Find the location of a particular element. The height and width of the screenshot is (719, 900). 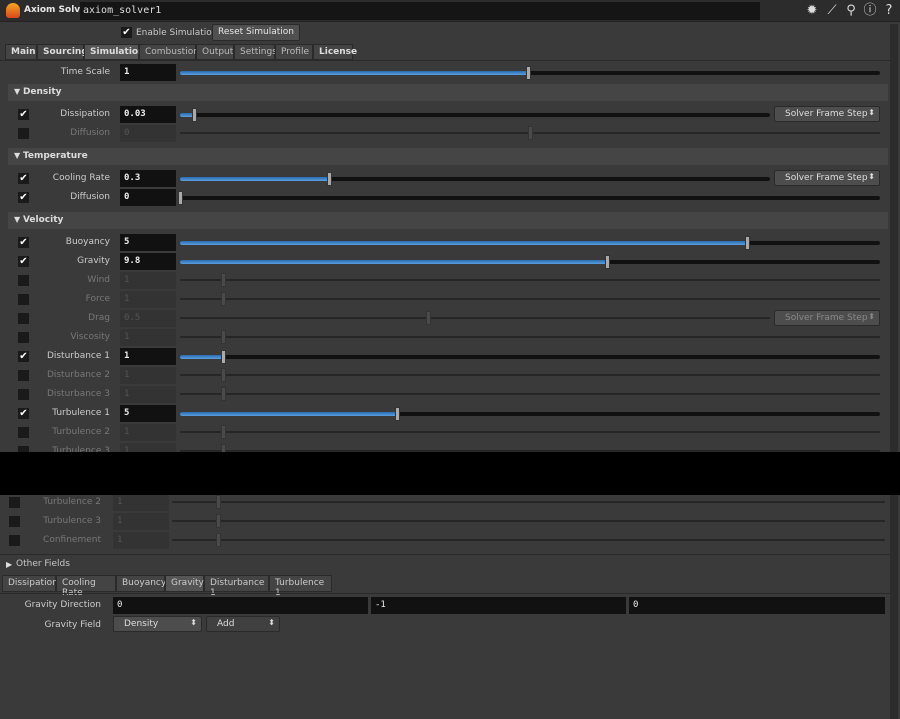

gravity-slider is located at coordinates (530, 262).